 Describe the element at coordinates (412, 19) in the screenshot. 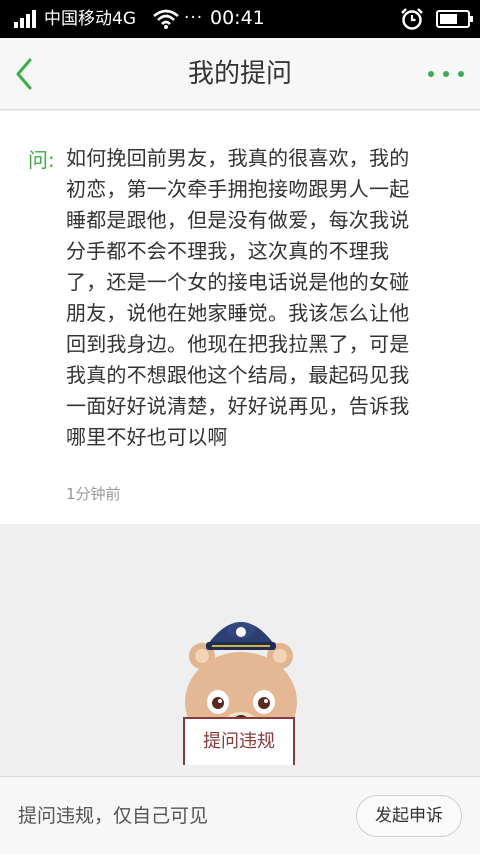

I see `alarm-icon` at that location.